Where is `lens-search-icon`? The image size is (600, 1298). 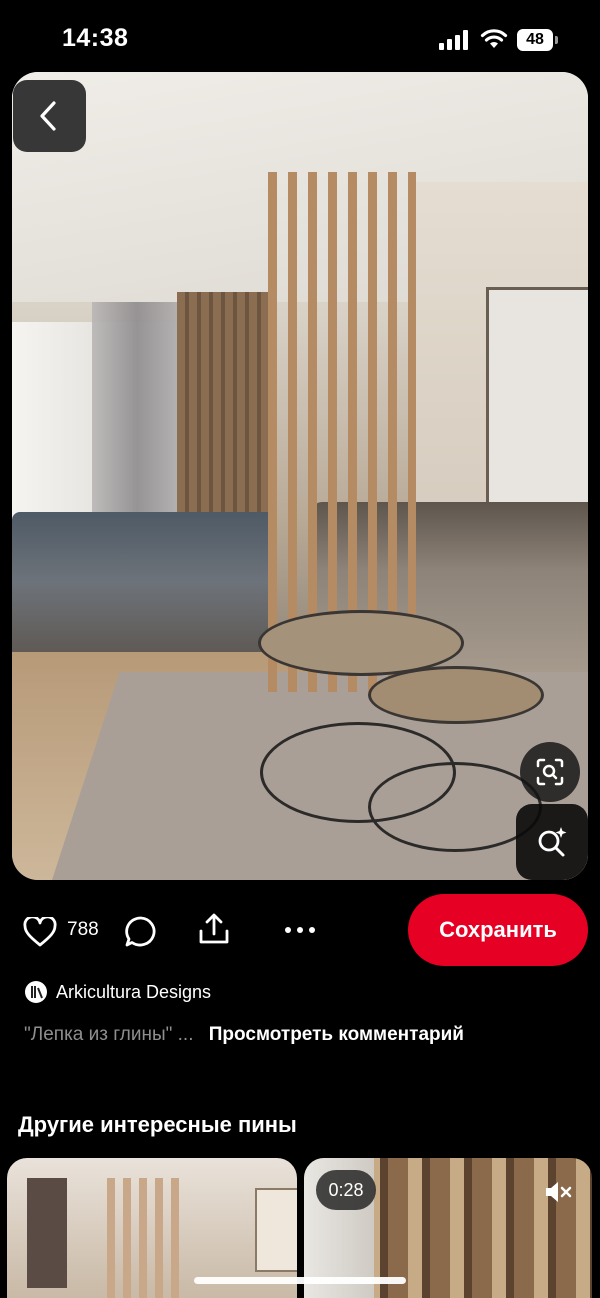 lens-search-icon is located at coordinates (550, 772).